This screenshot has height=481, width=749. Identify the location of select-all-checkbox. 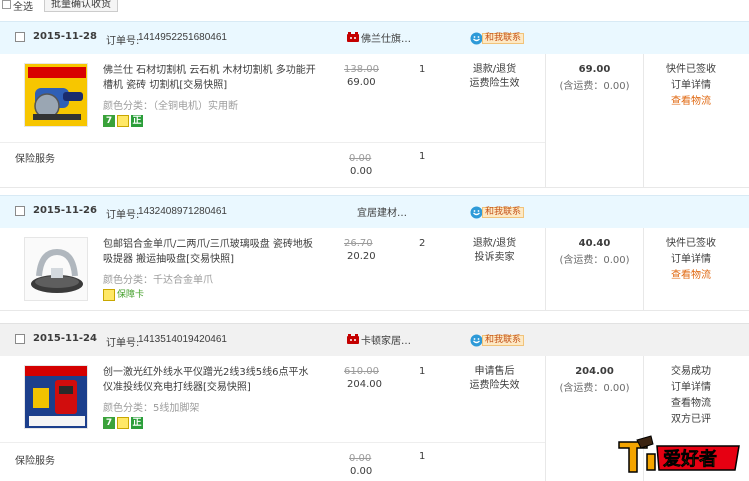
(6, 4).